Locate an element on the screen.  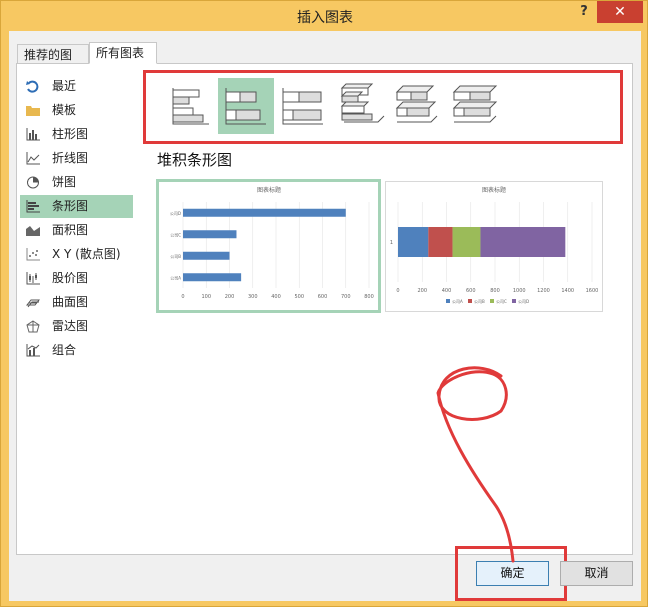
sidebar-item-column: 柱形图 is located at coordinates (76, 134).